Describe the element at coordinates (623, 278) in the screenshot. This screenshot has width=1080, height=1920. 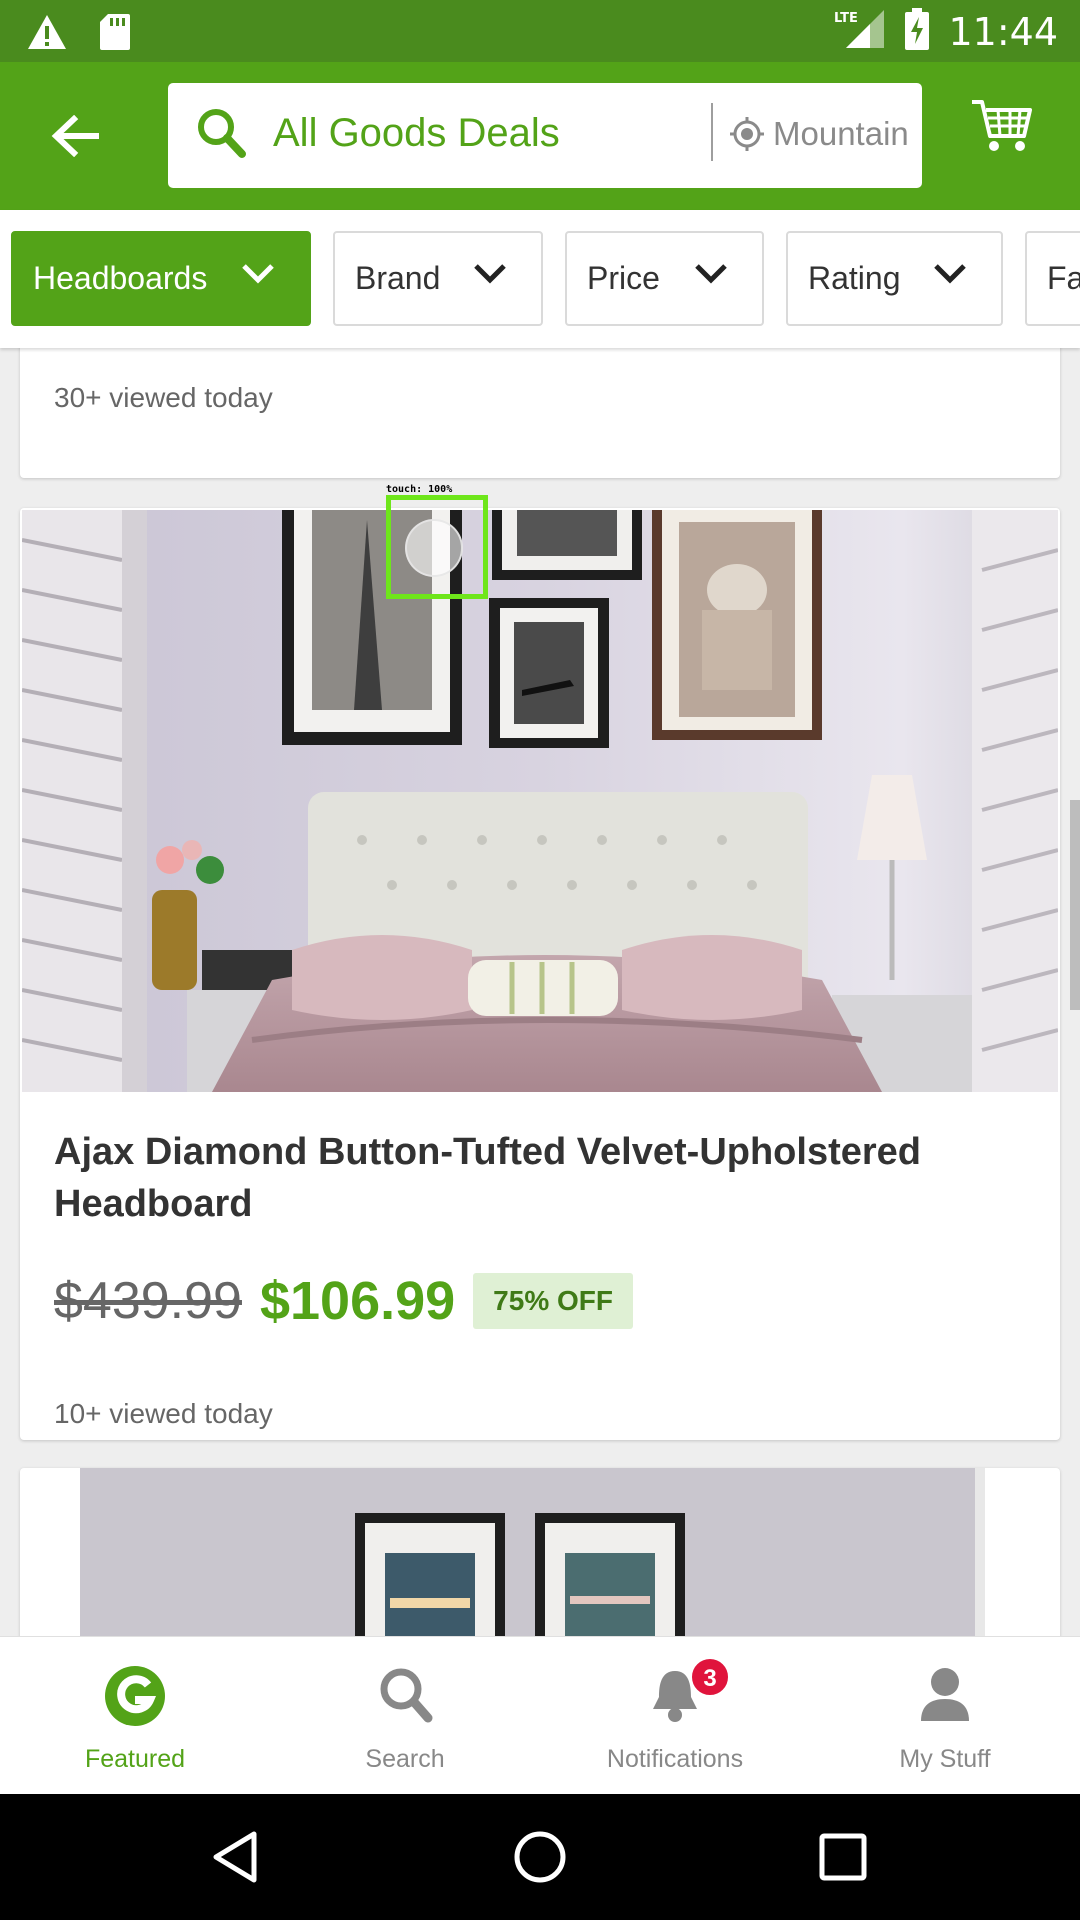
I see `filter-chip-label: Price` at that location.